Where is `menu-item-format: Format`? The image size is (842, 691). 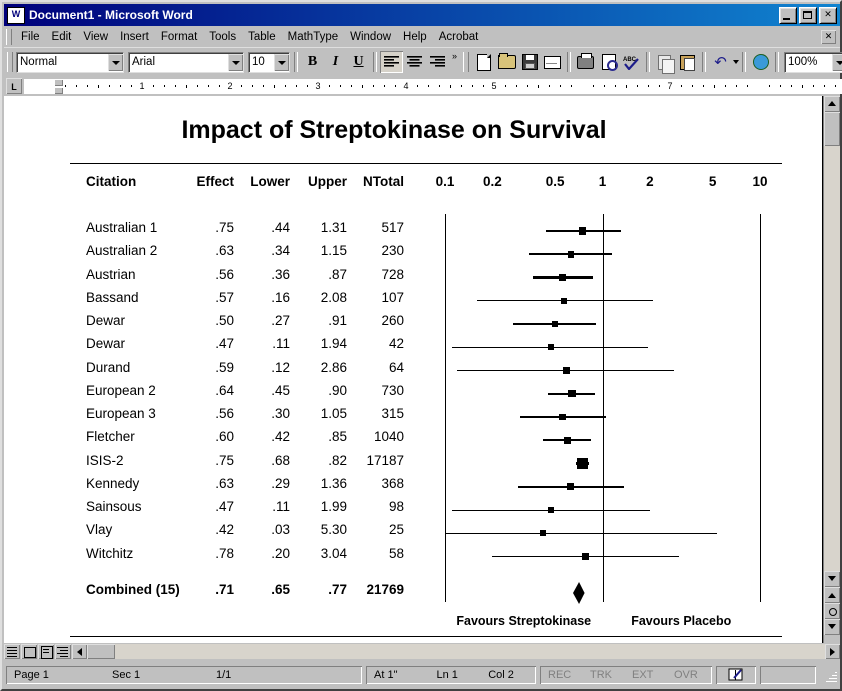 menu-item-format: Format is located at coordinates (179, 37).